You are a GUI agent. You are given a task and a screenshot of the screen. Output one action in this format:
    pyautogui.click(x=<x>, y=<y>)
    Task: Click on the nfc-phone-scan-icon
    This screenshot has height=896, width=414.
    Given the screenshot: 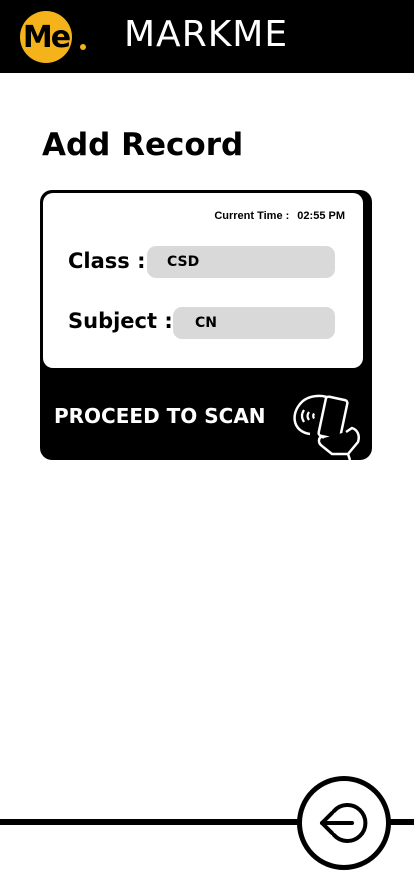 What is the action you would take?
    pyautogui.click(x=326, y=425)
    